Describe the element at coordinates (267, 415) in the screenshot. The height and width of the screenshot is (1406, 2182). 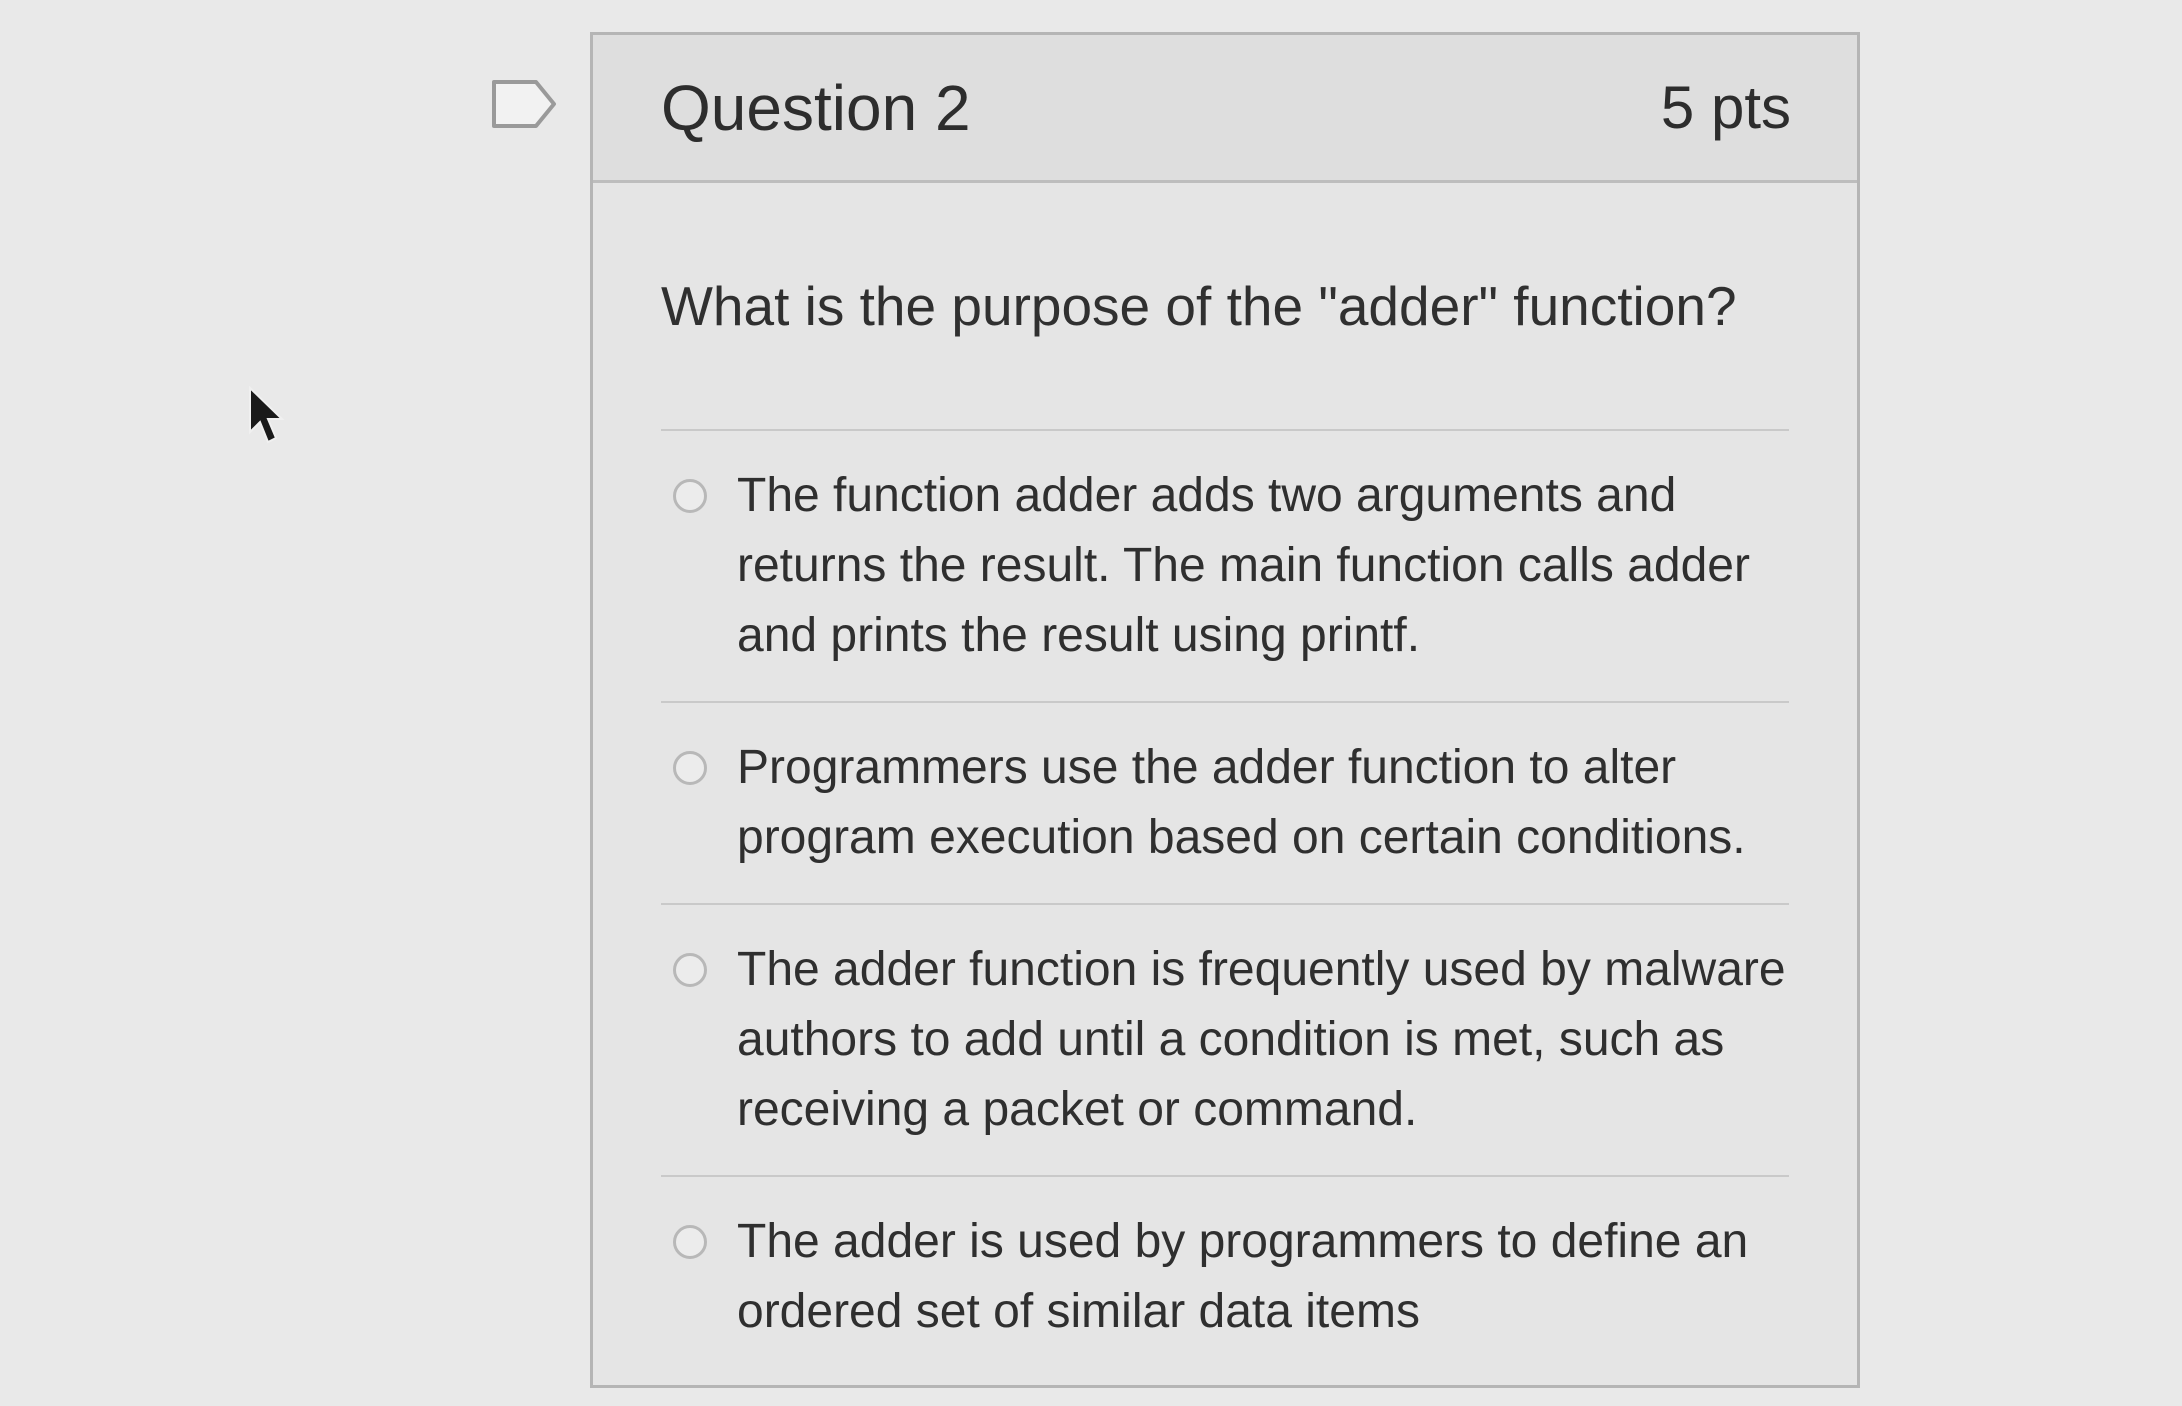
I see `mouse-pointer-icon` at that location.